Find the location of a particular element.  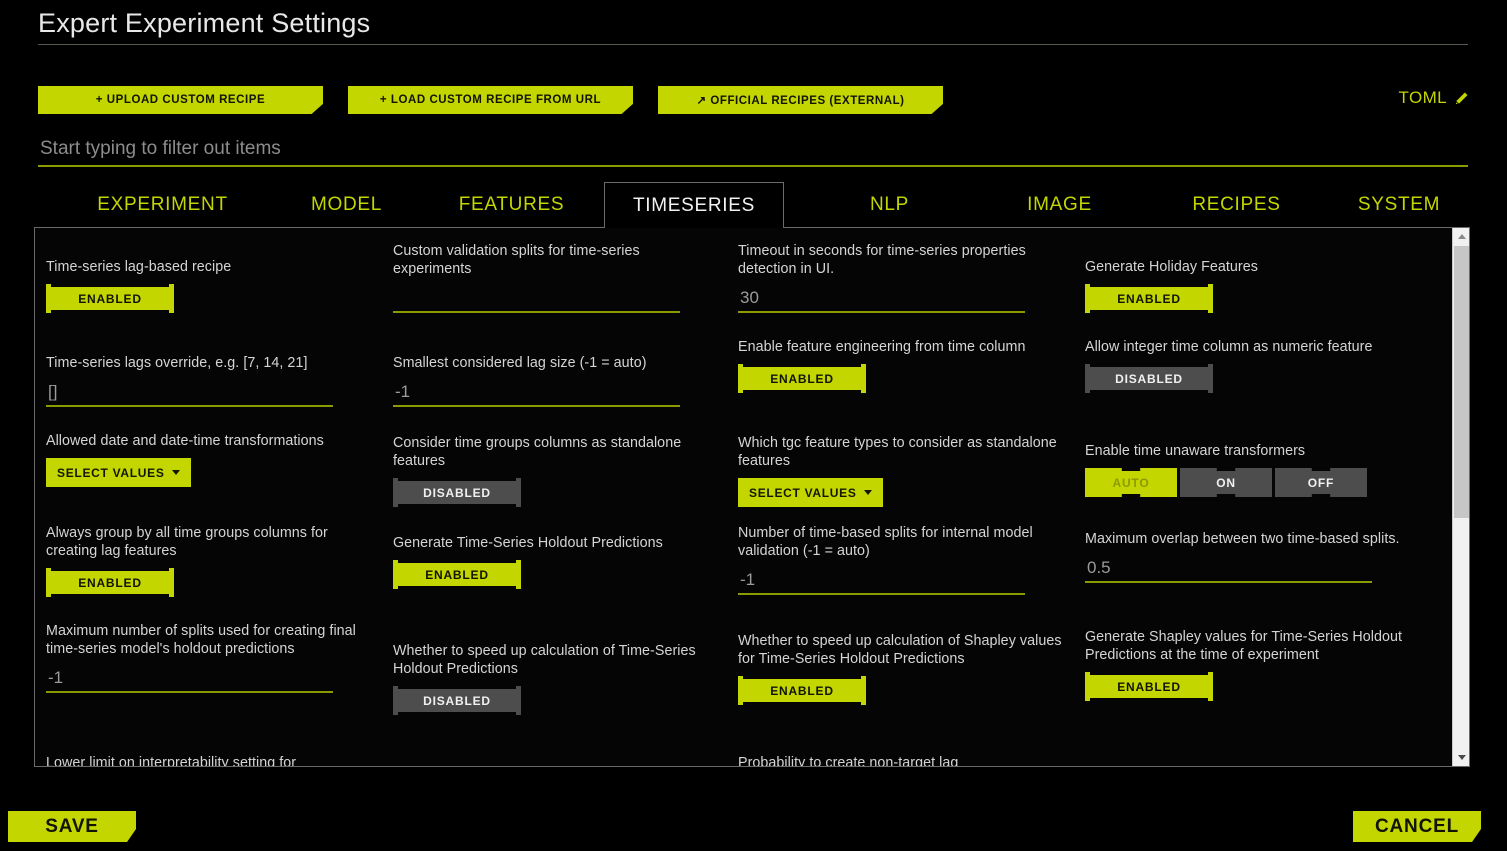

setting-label: Generate Time-Series Holdout Predictions is located at coordinates (528, 543).